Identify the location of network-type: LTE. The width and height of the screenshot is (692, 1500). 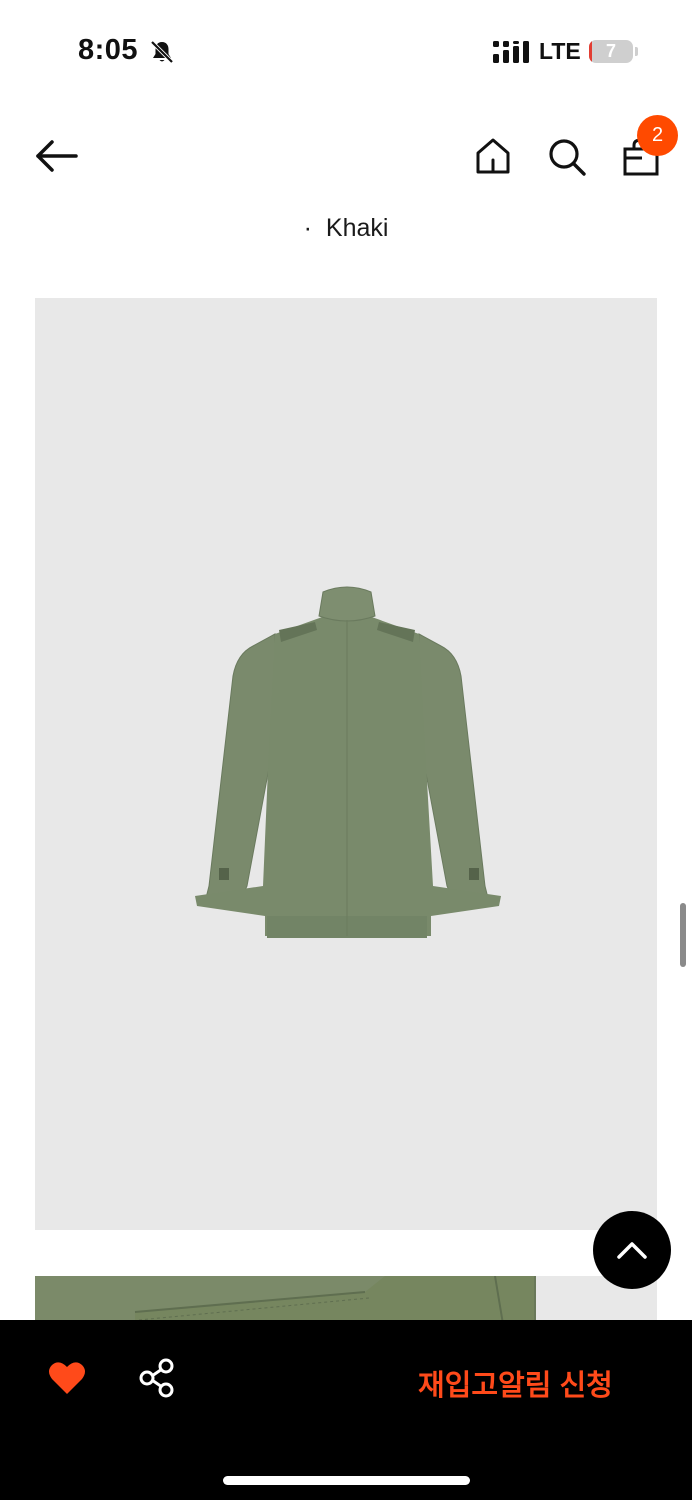
(560, 51).